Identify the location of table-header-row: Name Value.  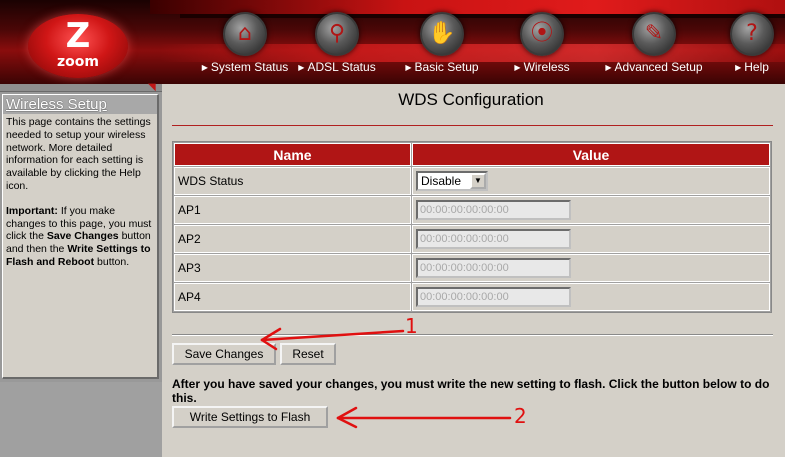
(472, 154).